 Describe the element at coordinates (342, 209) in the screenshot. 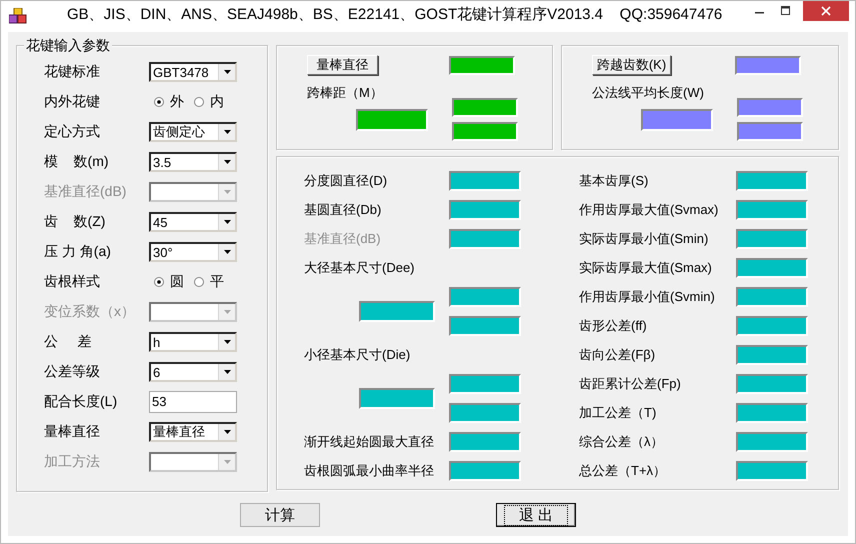

I see `field-label: 基圆直径(Db)` at that location.